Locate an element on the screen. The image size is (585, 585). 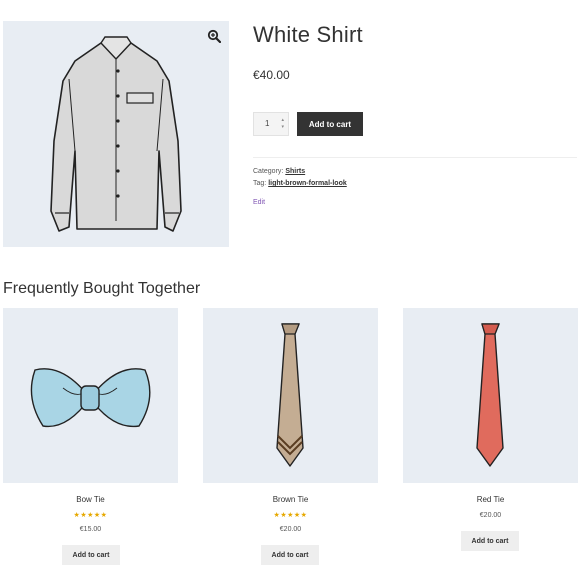
divider is located at coordinates (415, 157).